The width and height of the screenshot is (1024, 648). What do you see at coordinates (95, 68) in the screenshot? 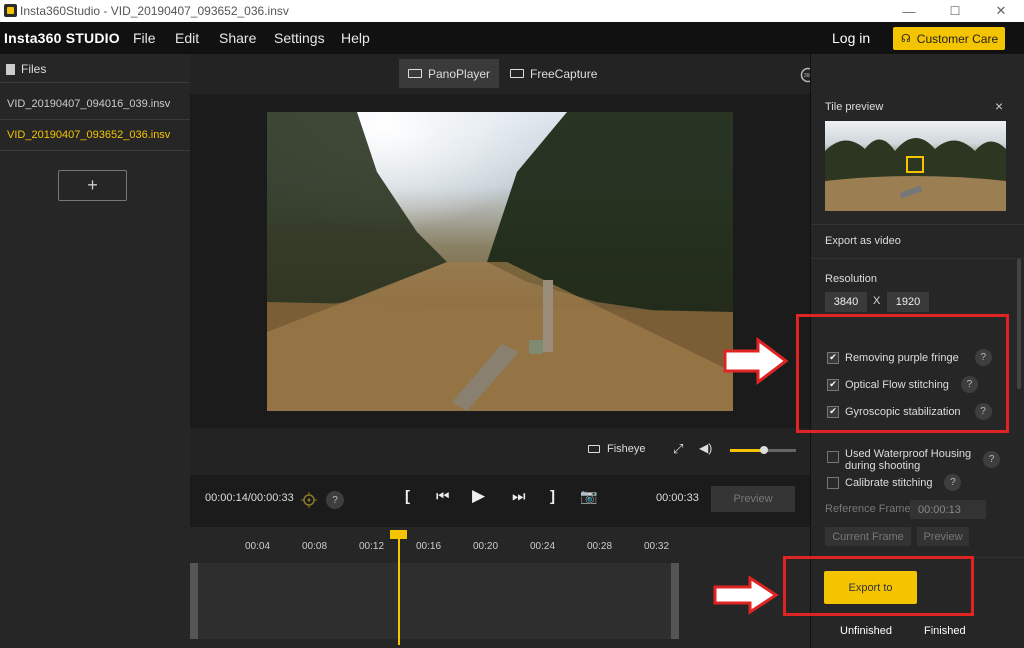
I see `files-header: Files` at bounding box center [95, 68].